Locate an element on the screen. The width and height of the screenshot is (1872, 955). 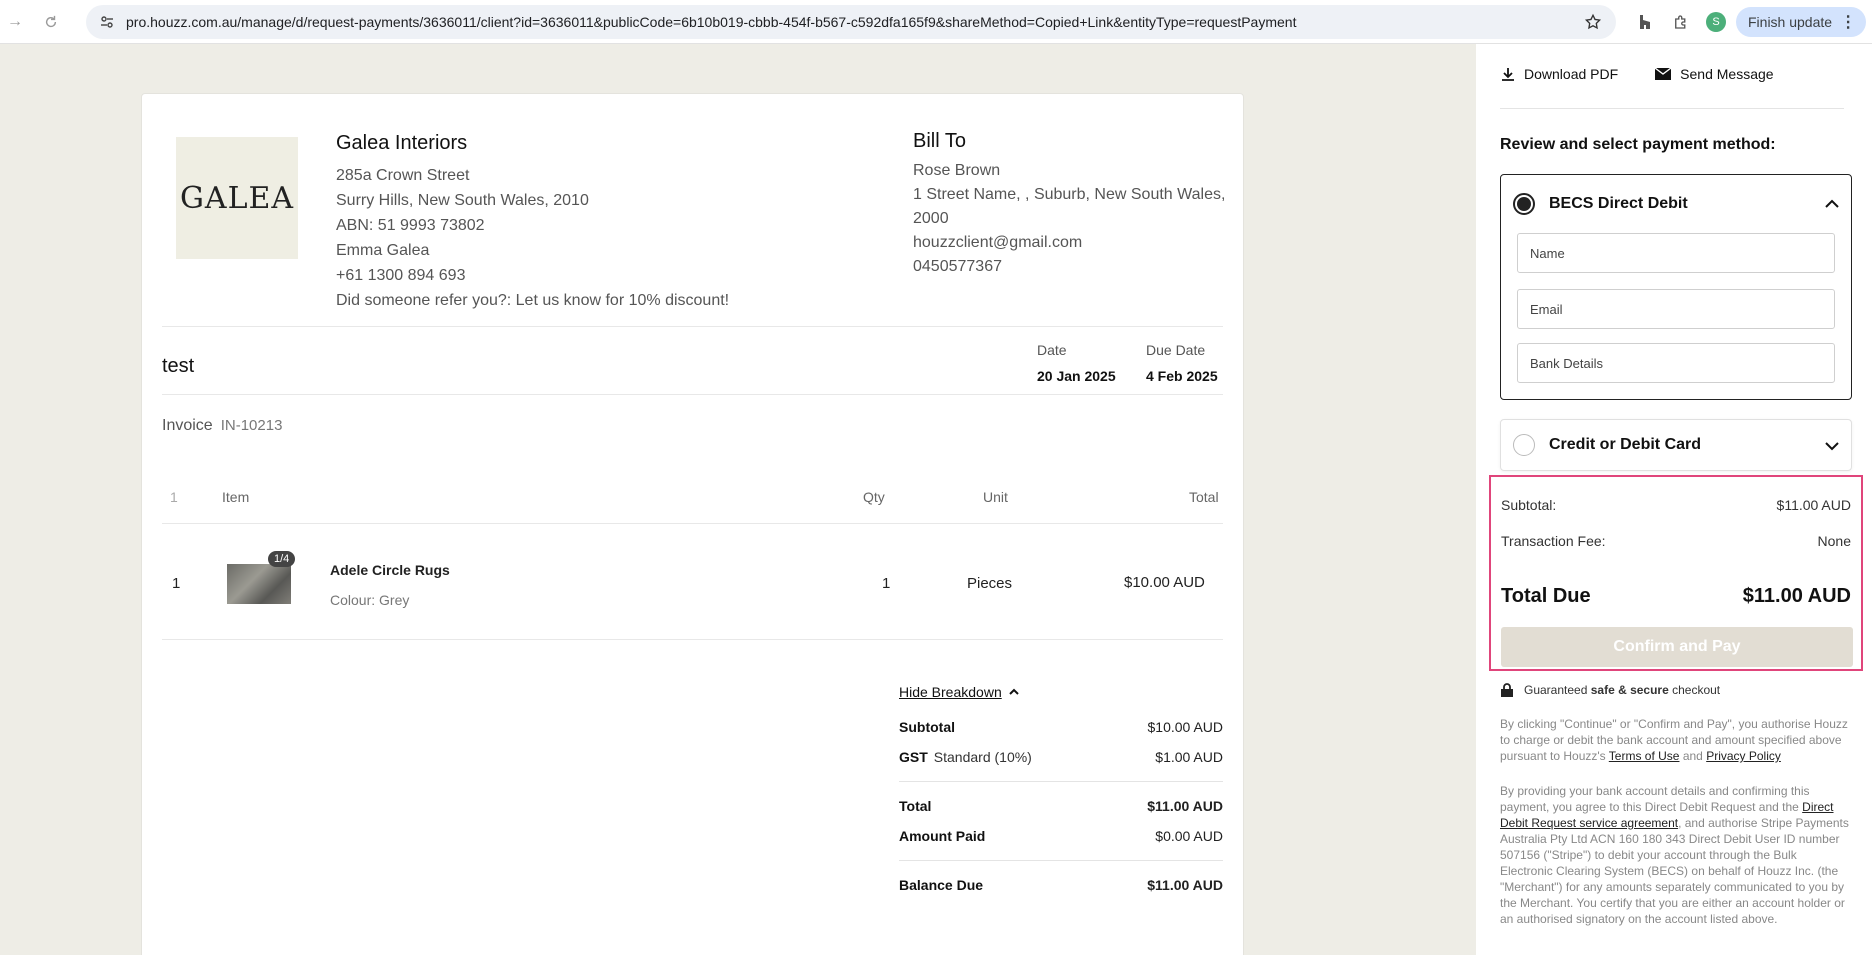
hide-breakdown-label: Hide Breakdown is located at coordinates (950, 692).